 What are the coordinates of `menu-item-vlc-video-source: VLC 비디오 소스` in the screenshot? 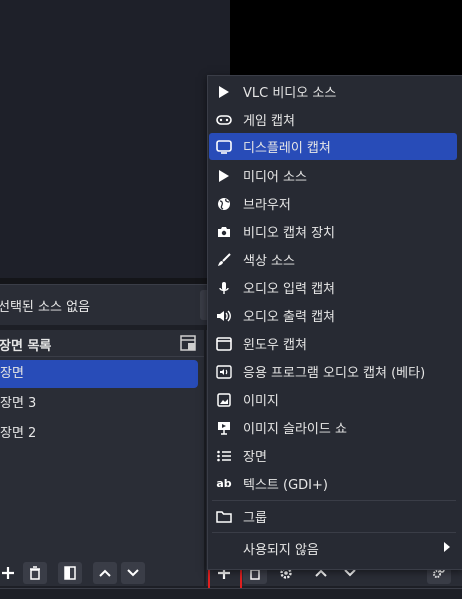 It's located at (333, 91).